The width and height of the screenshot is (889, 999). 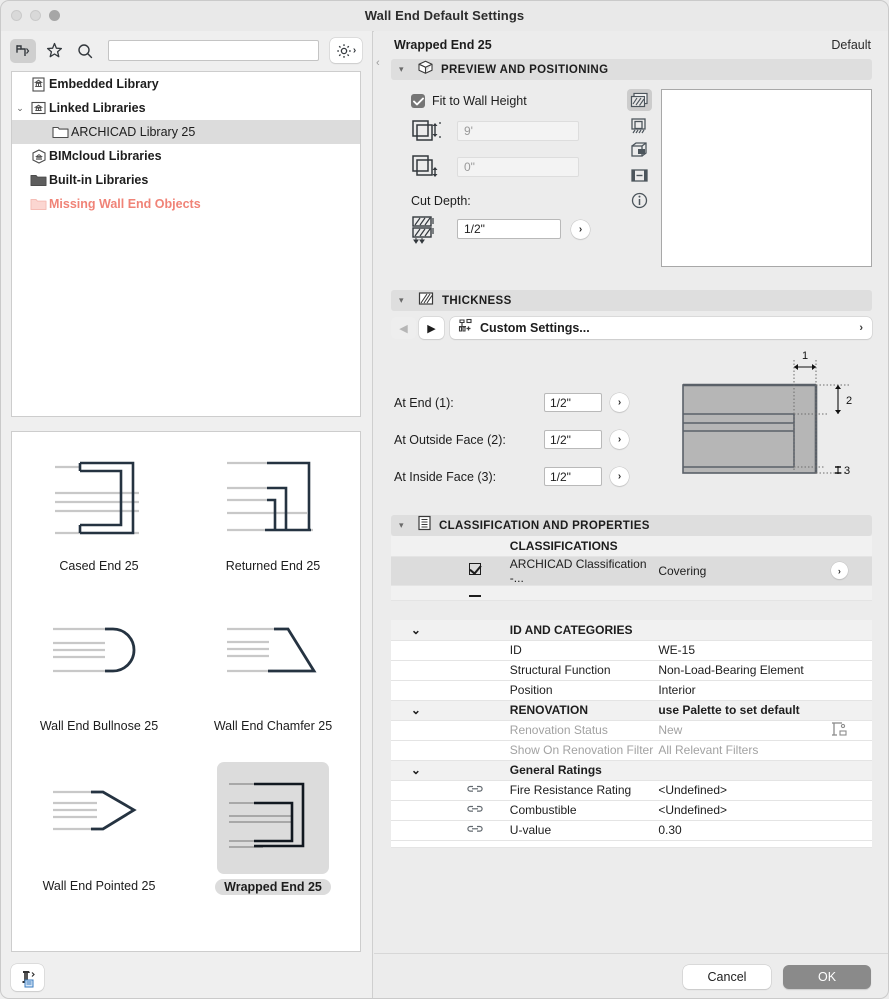 What do you see at coordinates (273, 522) in the screenshot?
I see `gallery-item-returned-end-25: Returned End 25` at bounding box center [273, 522].